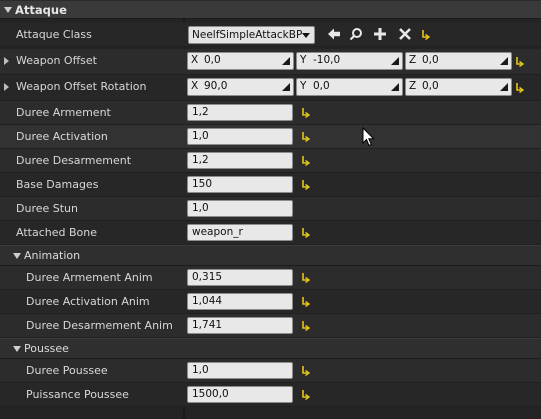 The height and width of the screenshot is (419, 541). What do you see at coordinates (270, 255) in the screenshot?
I see `subcategory-header-animation: Animation` at bounding box center [270, 255].